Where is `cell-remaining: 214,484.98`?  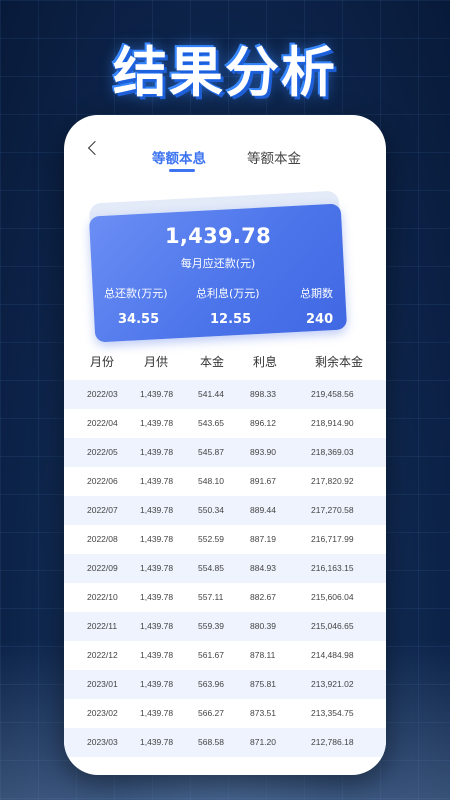 cell-remaining: 214,484.98 is located at coordinates (332, 655).